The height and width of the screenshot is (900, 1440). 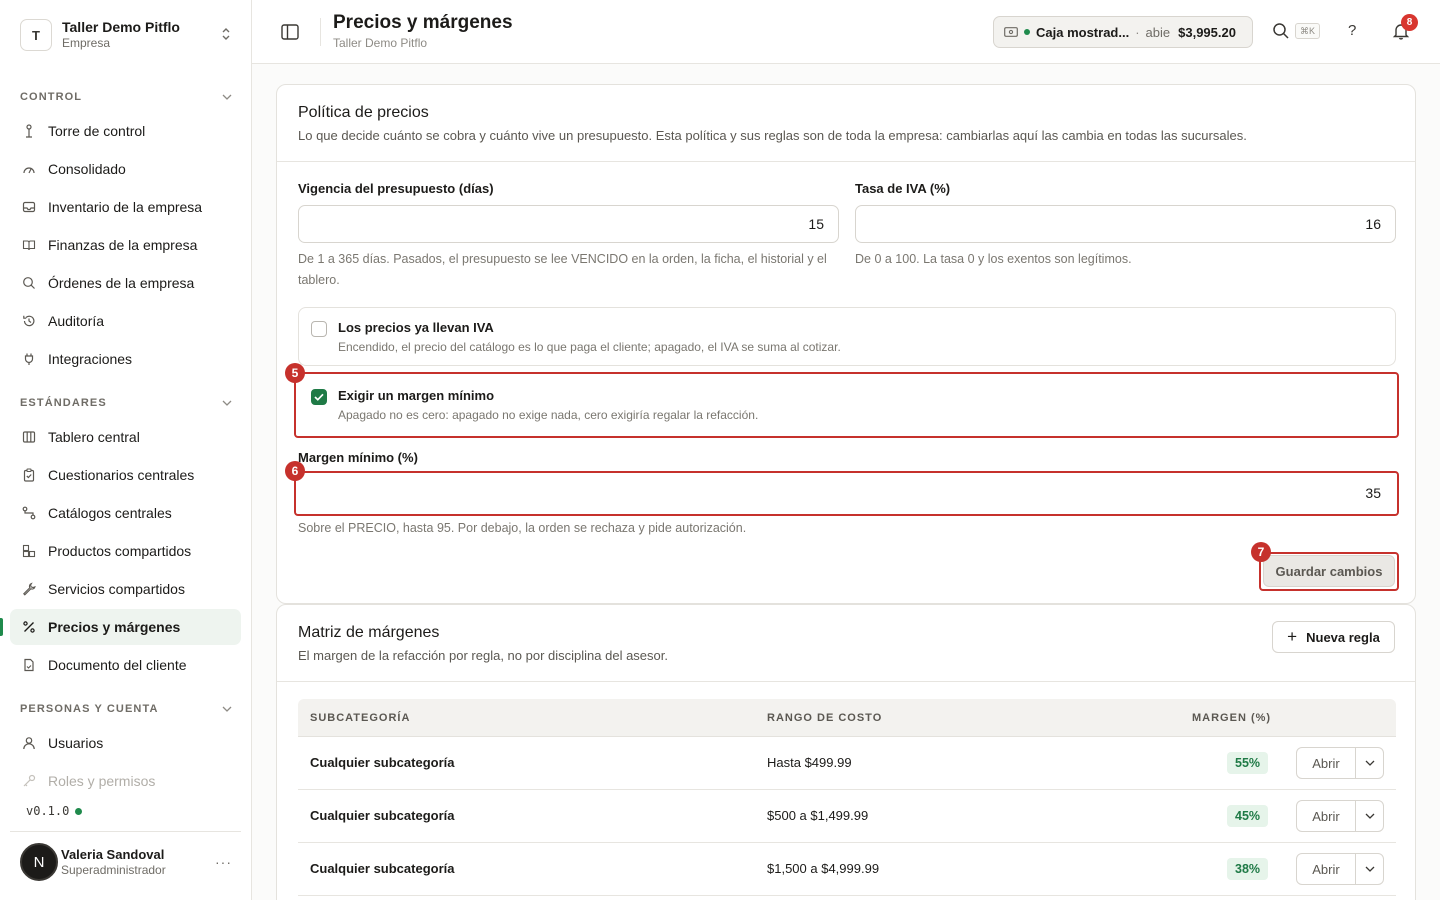 What do you see at coordinates (223, 862) in the screenshot?
I see `more-options-icon: ···` at bounding box center [223, 862].